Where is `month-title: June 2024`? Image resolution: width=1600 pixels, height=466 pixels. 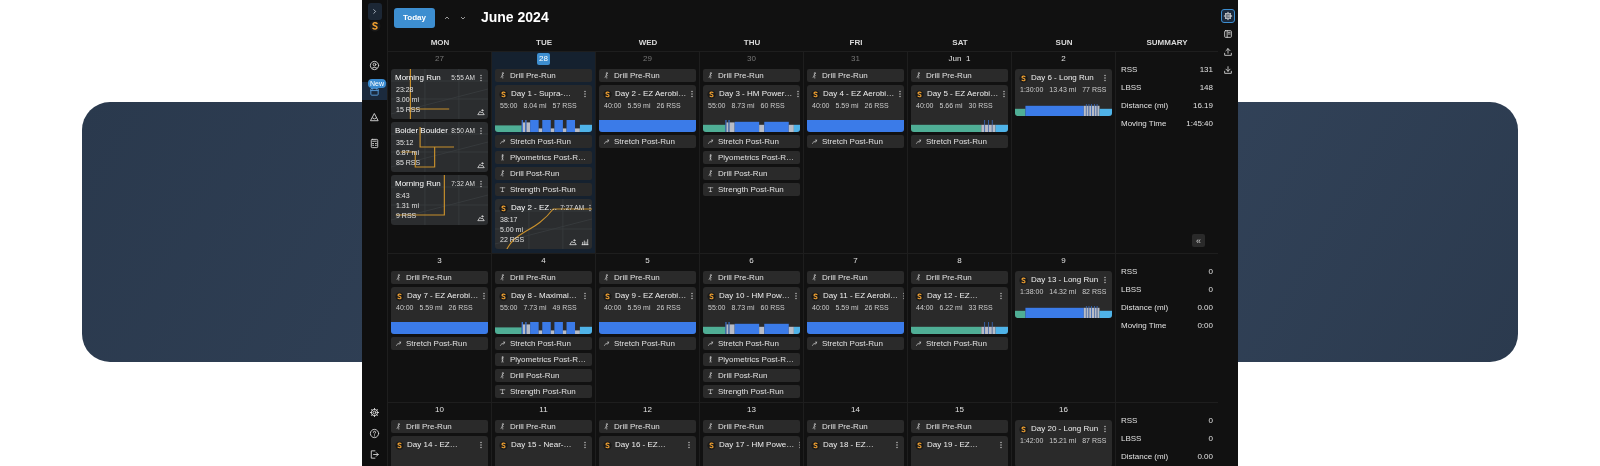
month-title: June 2024 is located at coordinates (514, 17).